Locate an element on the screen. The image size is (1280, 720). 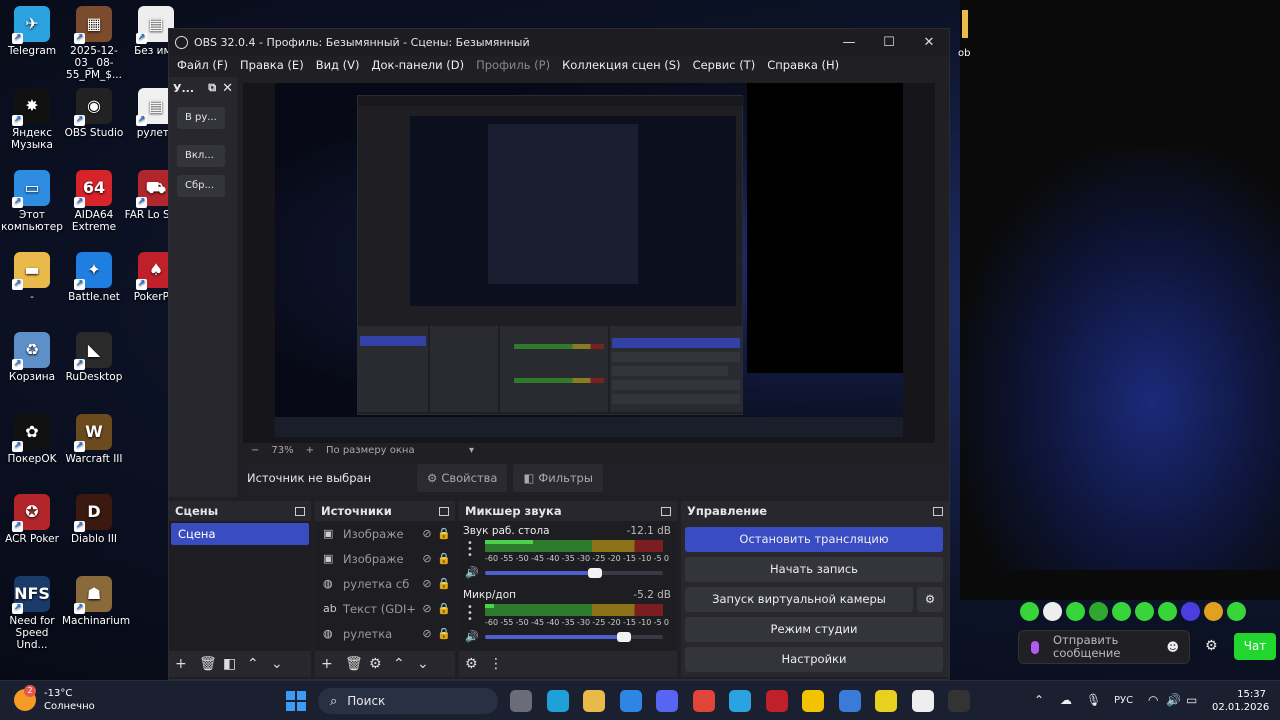
desktop-icon: W ↗ Warcraft III is located at coordinates (94, 439).